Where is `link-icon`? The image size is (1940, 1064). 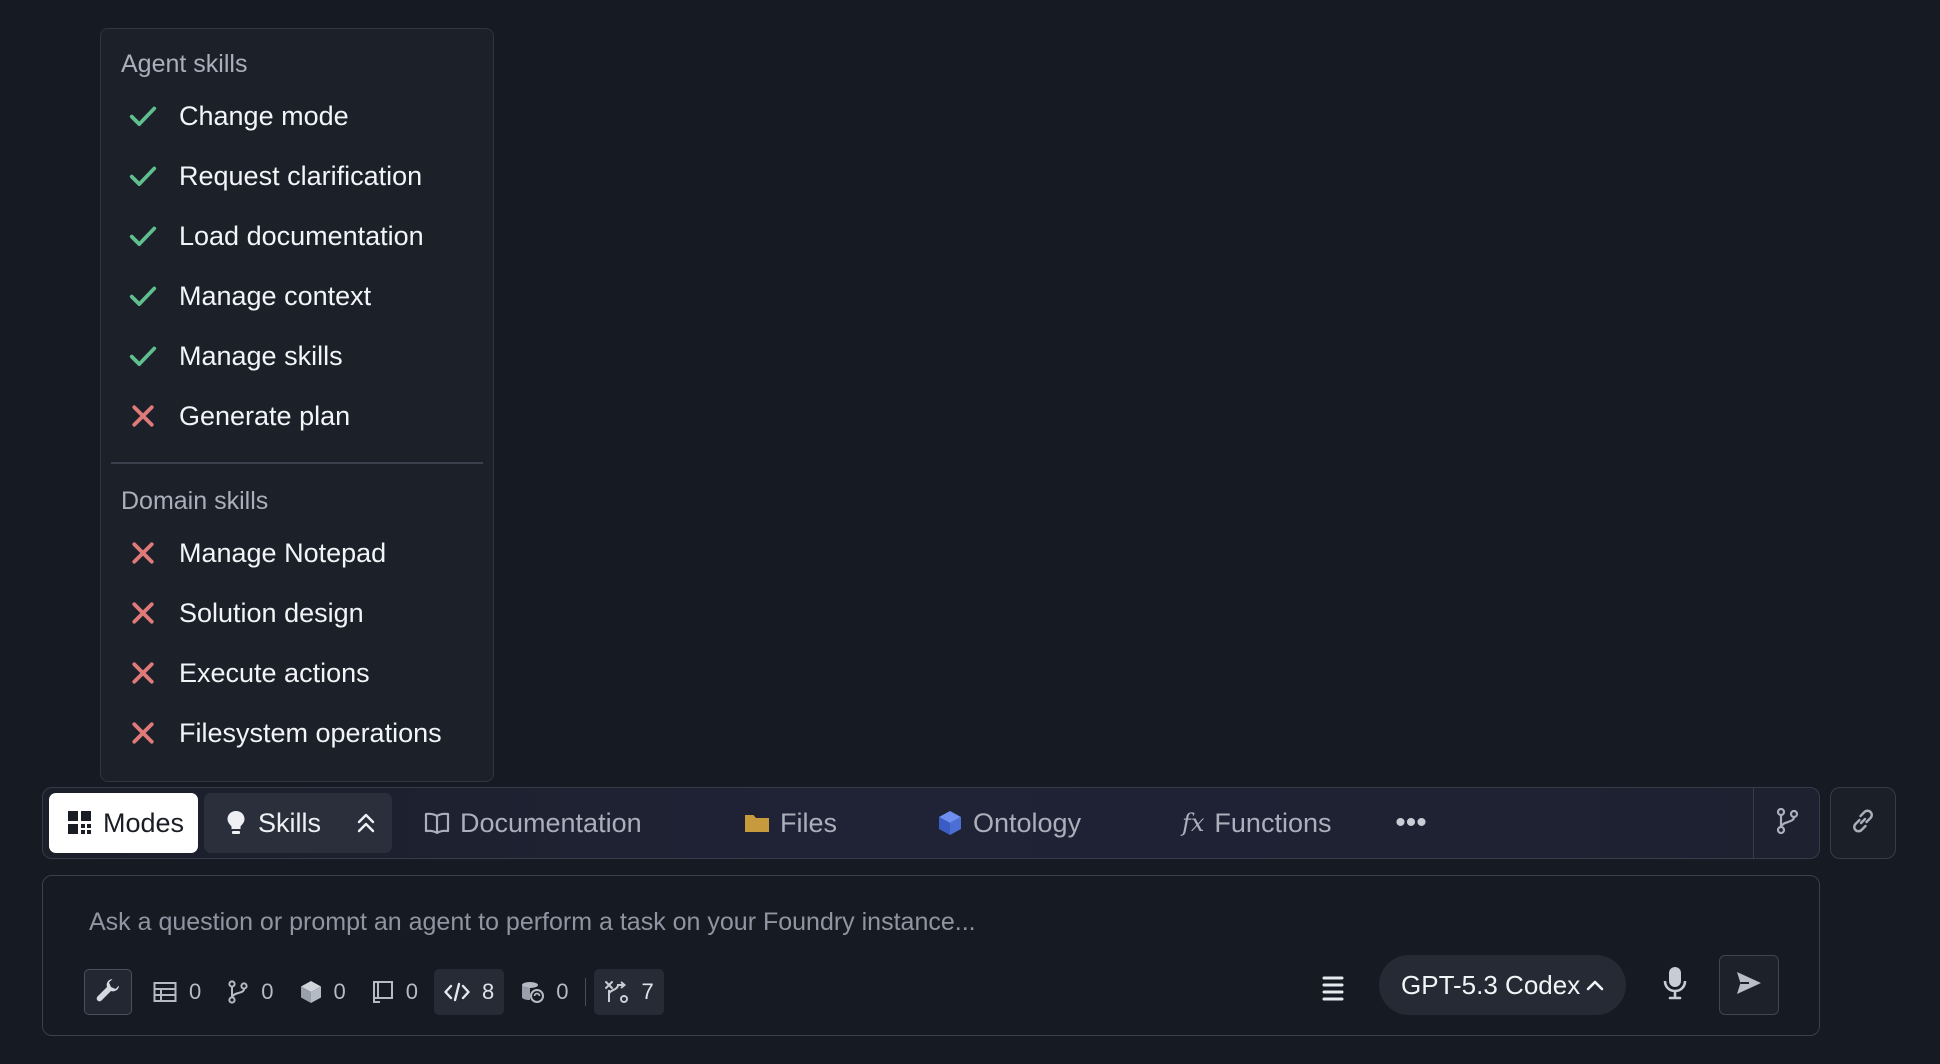 link-icon is located at coordinates (1863, 823).